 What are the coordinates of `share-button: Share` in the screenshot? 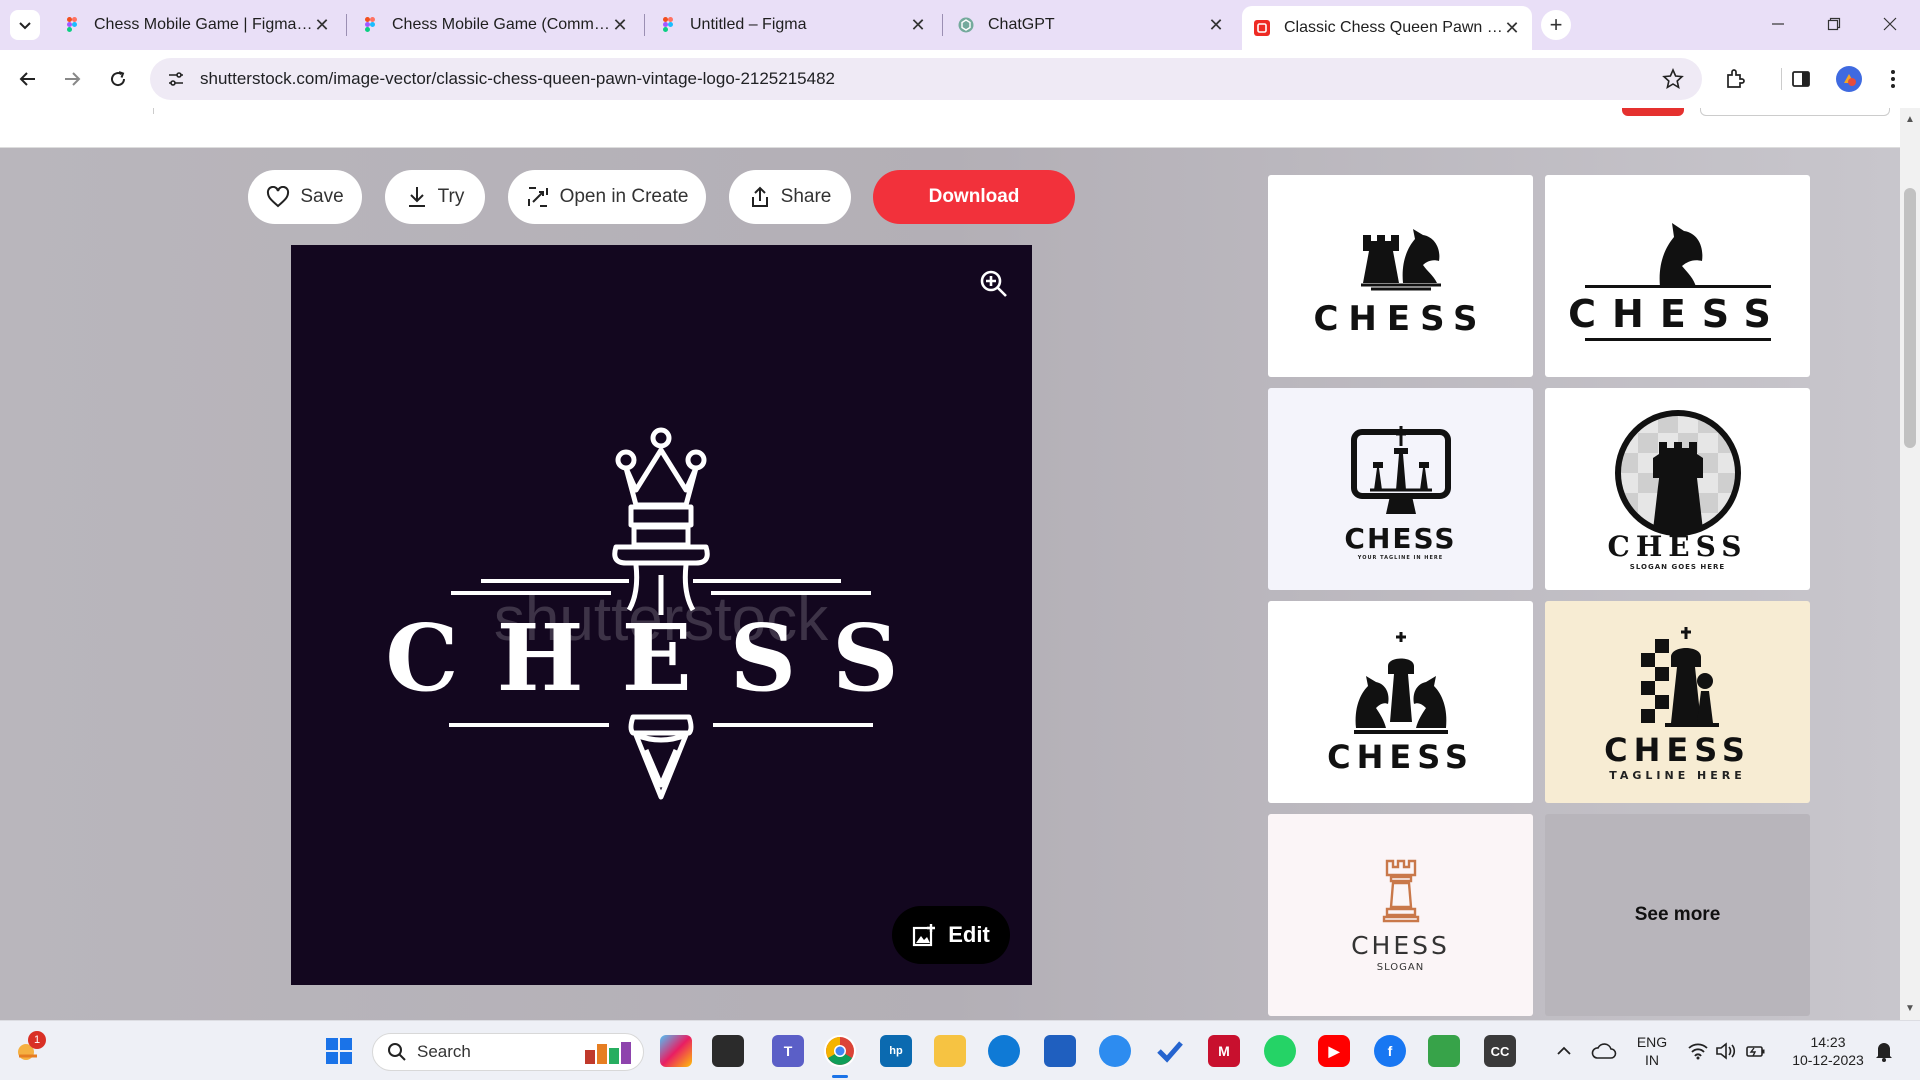 It's located at (790, 197).